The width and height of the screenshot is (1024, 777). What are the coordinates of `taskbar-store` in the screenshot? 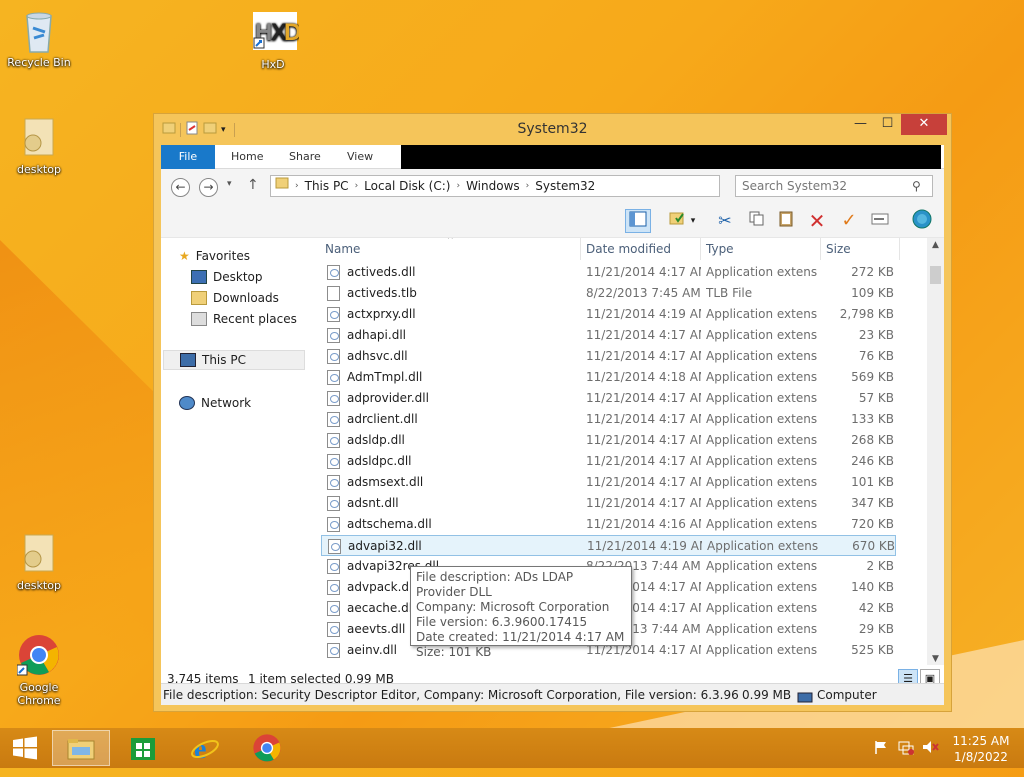 It's located at (143, 748).